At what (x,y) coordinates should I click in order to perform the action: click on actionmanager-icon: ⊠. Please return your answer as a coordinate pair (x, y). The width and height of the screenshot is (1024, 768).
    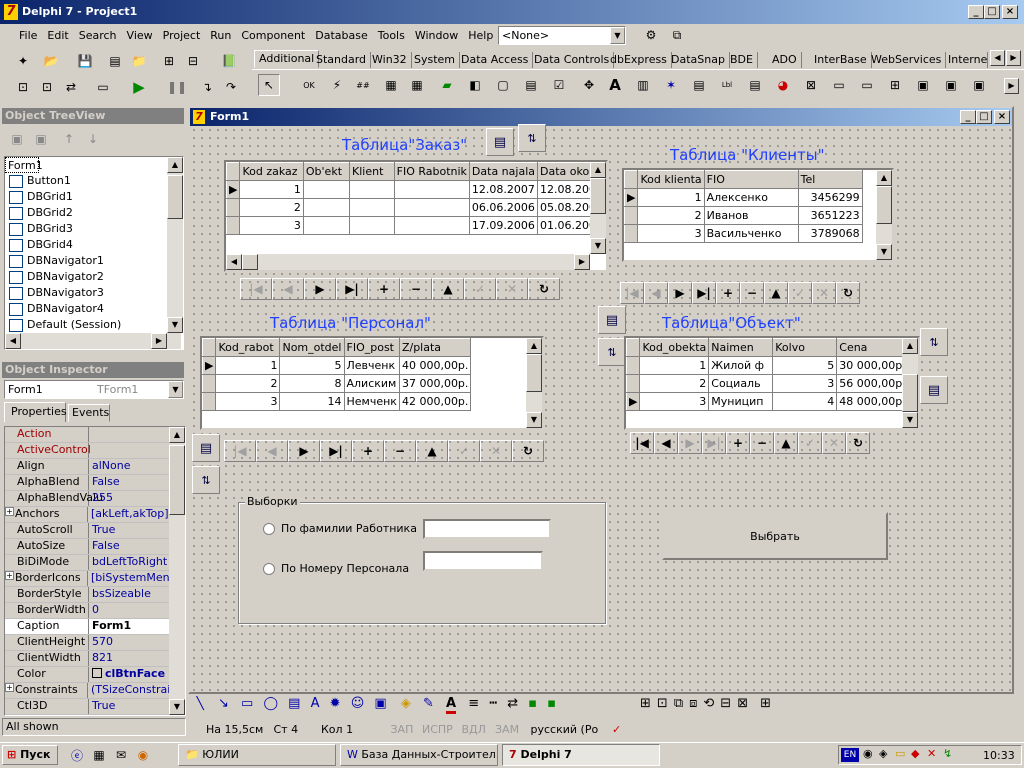
    Looking at the image, I should click on (811, 85).